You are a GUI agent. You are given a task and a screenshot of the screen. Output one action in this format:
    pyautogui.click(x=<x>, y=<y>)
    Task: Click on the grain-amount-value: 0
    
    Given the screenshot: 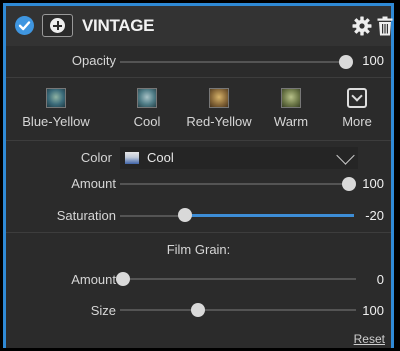 What is the action you would take?
    pyautogui.click(x=380, y=279)
    